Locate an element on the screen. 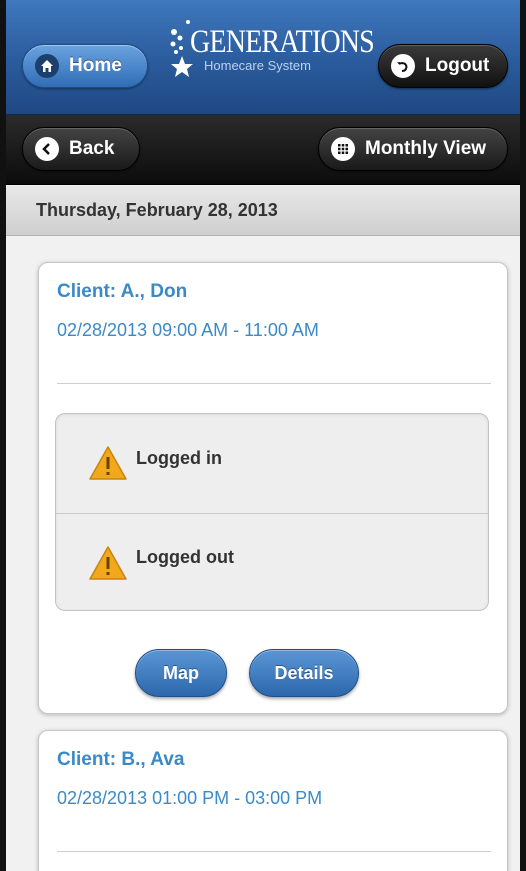 The height and width of the screenshot is (871, 526). status-row-logged-in: Logged in is located at coordinates (272, 463).